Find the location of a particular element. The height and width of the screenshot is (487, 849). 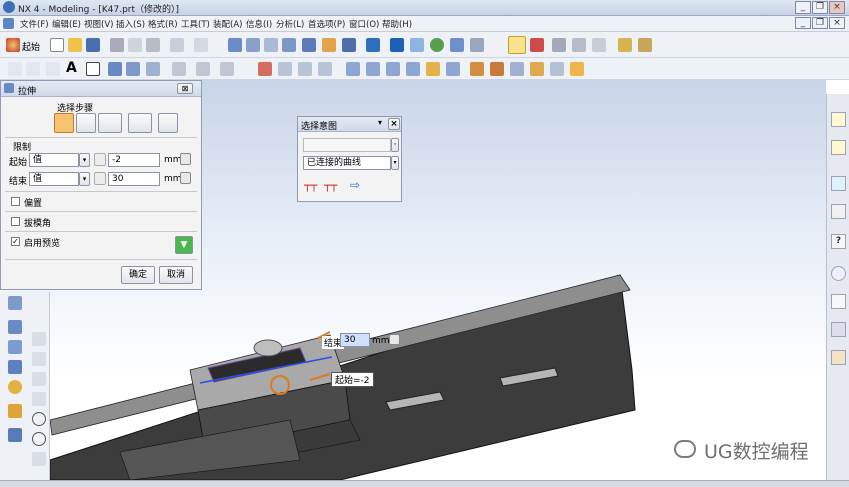

block-icon is located at coordinates (15, 327).